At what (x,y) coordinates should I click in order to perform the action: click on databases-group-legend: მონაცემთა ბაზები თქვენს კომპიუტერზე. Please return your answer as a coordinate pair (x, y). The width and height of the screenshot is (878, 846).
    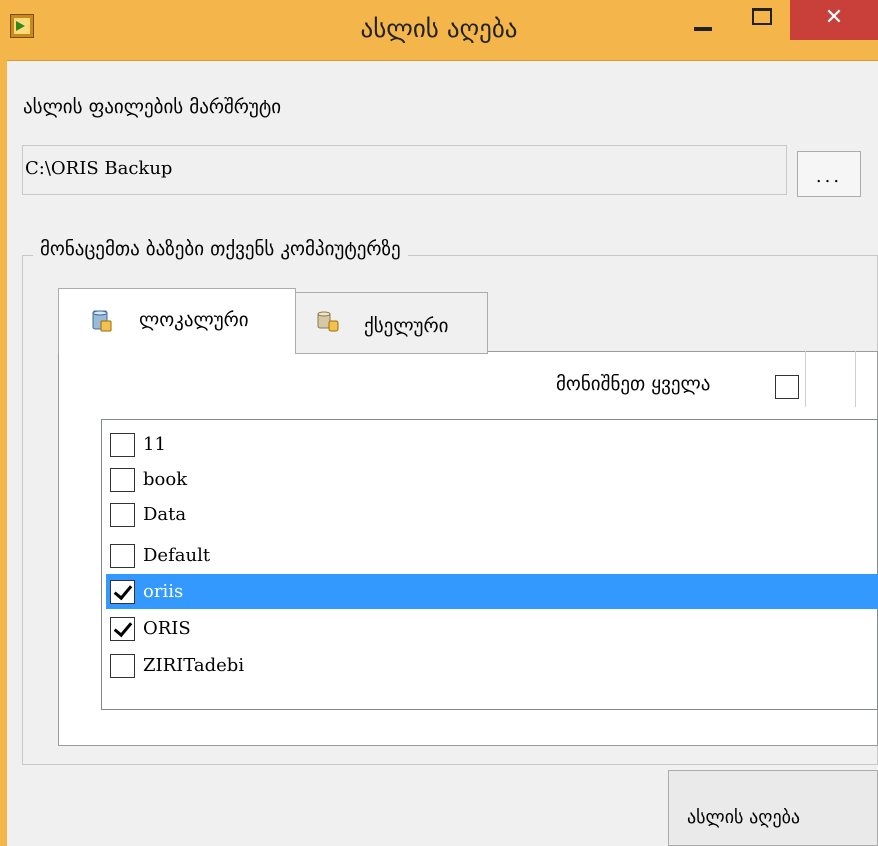
    Looking at the image, I should click on (220, 249).